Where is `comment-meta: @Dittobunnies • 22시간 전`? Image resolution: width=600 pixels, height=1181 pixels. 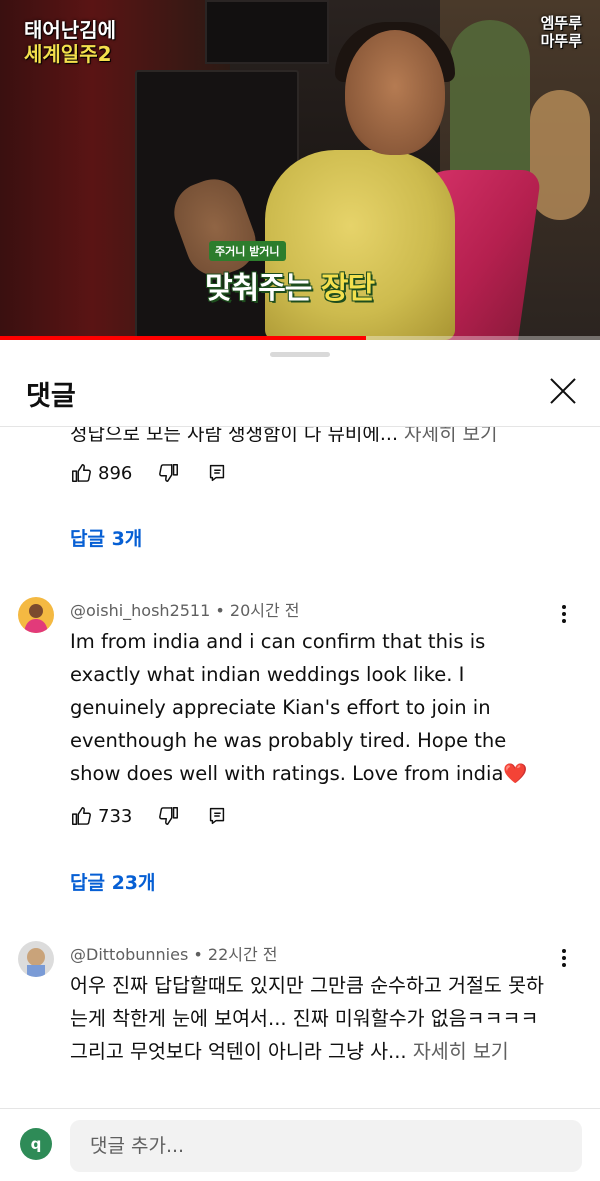 comment-meta: @Dittobunnies • 22시간 전 is located at coordinates (174, 954).